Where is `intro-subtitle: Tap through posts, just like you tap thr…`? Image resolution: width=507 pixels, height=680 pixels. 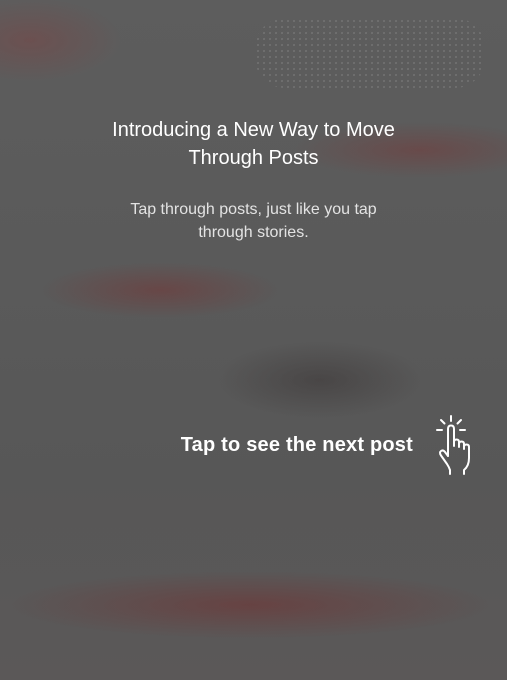 intro-subtitle: Tap through posts, just like you tap thr… is located at coordinates (253, 221).